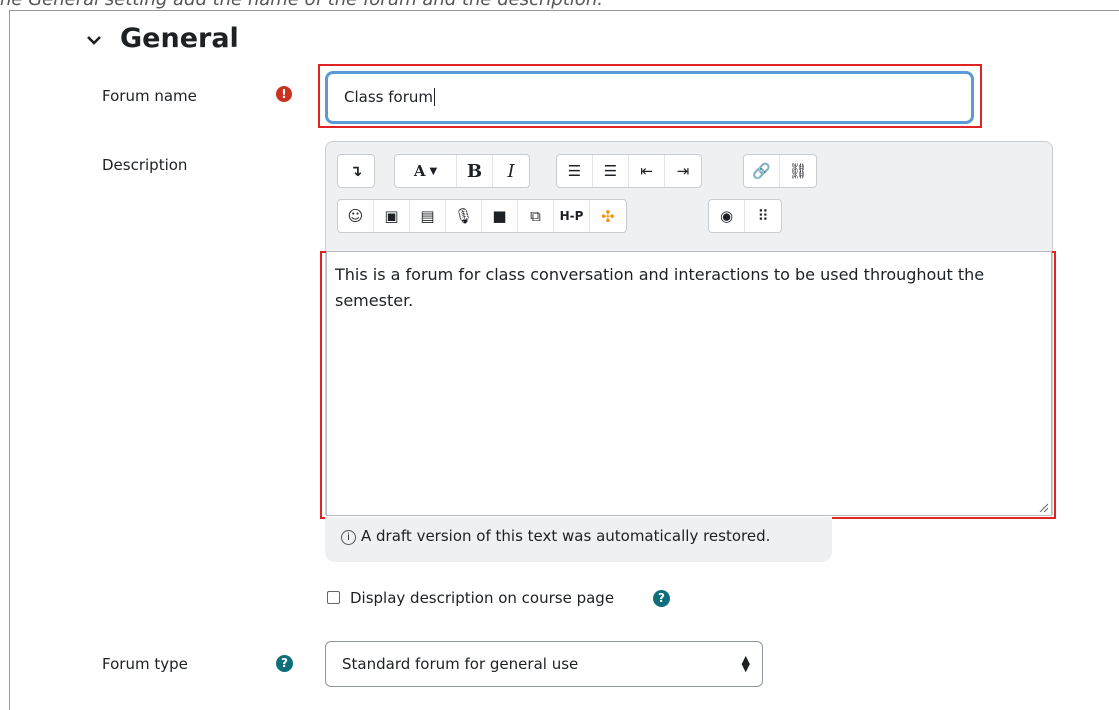  I want to click on forum-type-value: Standard forum for general use, so click(460, 664).